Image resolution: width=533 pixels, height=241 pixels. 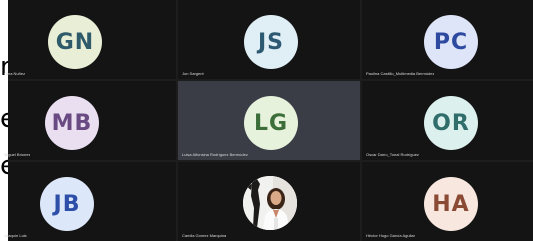 I want to click on avatar: OR, so click(x=451, y=123).